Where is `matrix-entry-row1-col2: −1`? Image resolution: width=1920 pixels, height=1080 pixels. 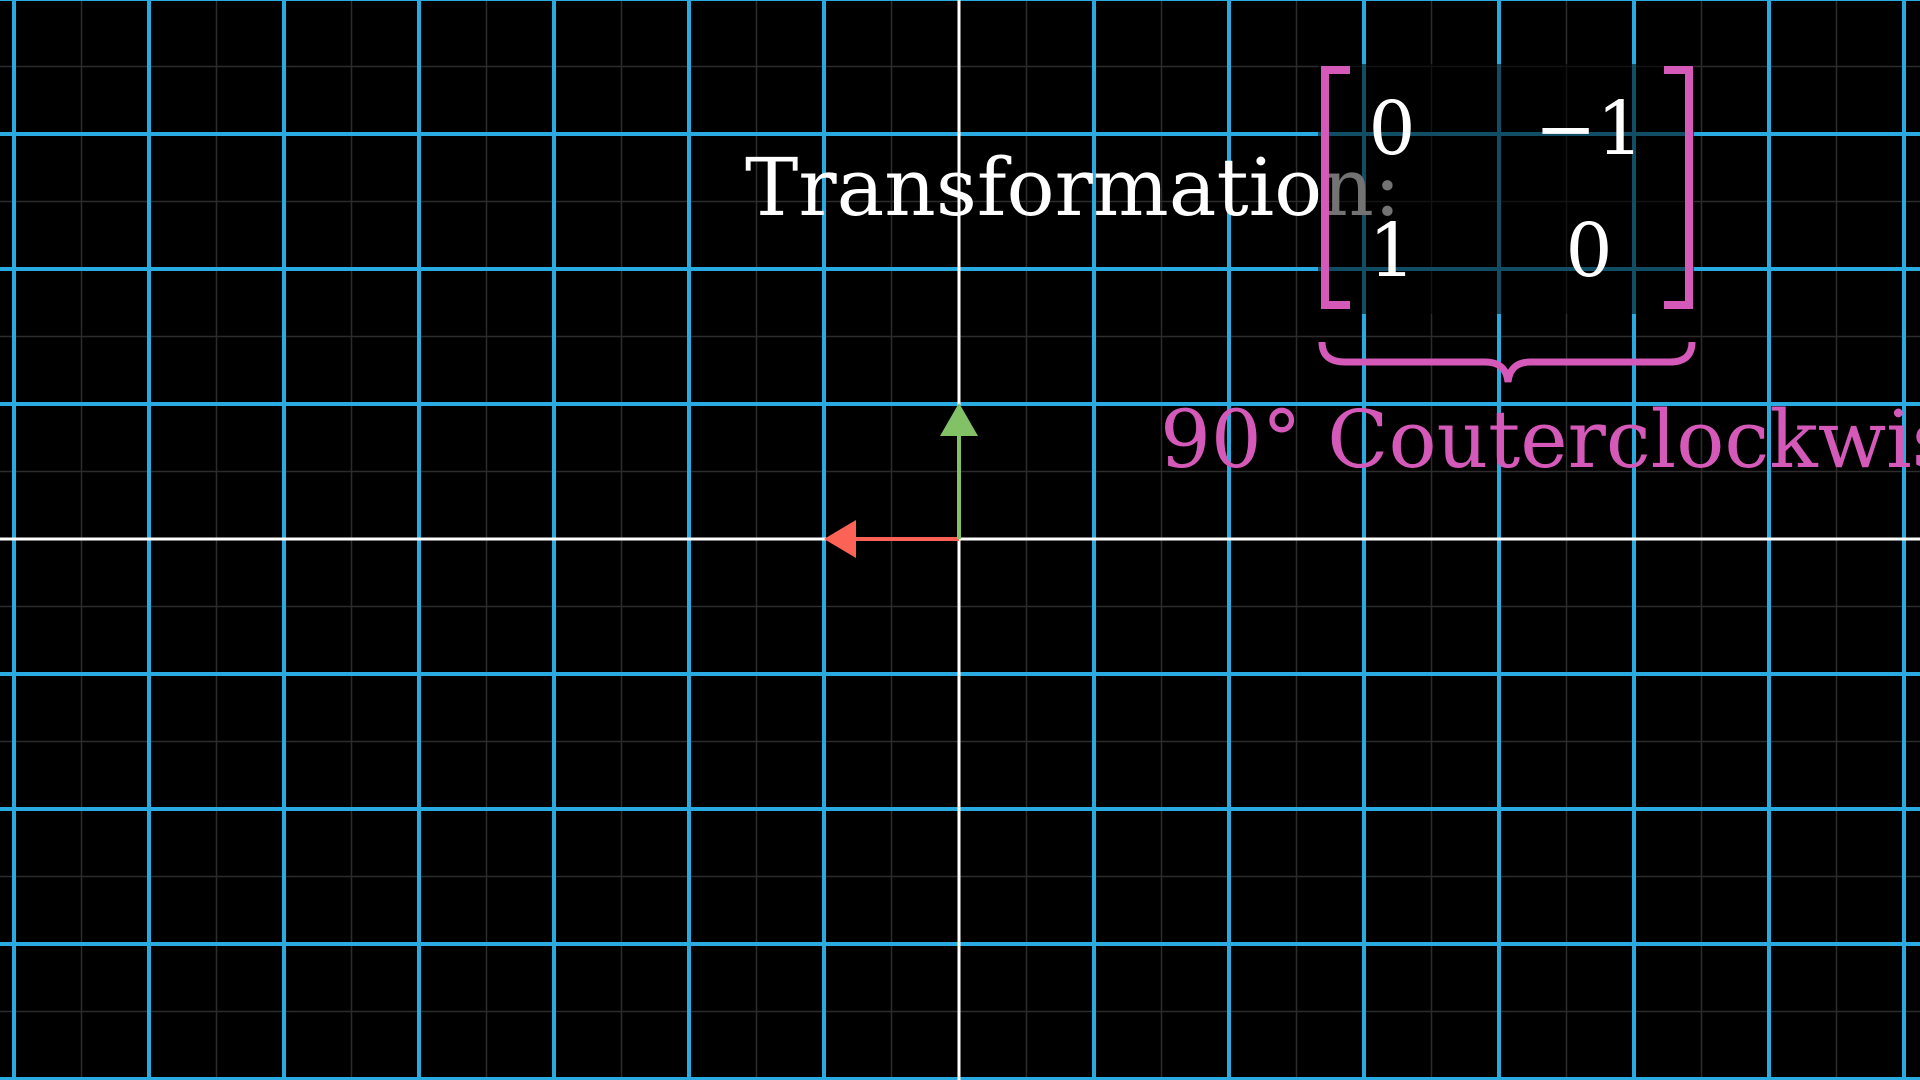
matrix-entry-row1-col2: −1 is located at coordinates (1589, 129).